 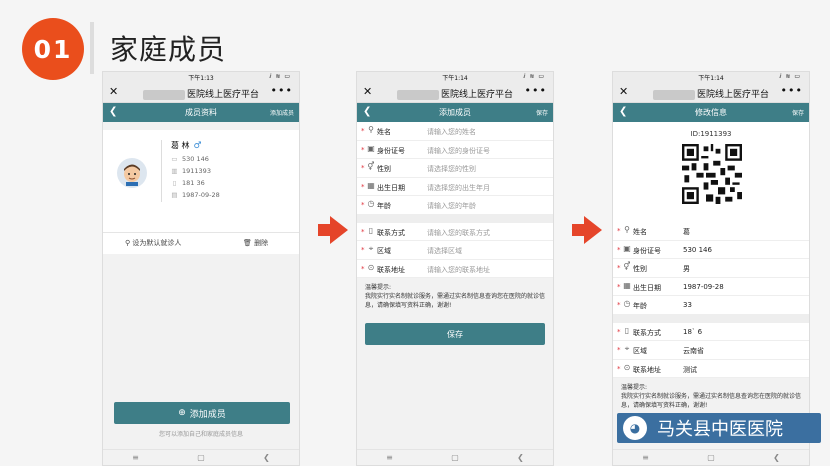 What do you see at coordinates (711, 250) in the screenshot?
I see `id-number-field: * ▣ 身份证号 530 146` at bounding box center [711, 250].